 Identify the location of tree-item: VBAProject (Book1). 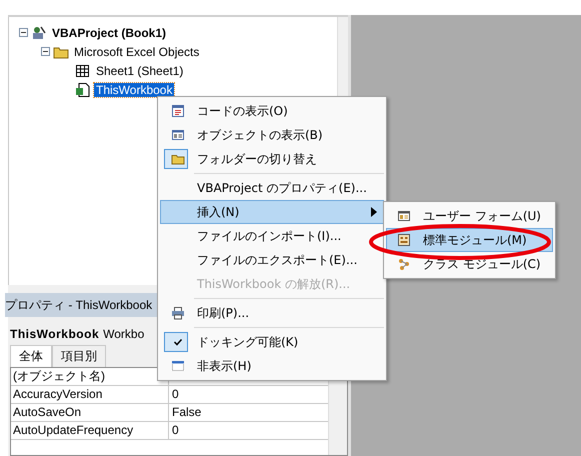
(109, 33).